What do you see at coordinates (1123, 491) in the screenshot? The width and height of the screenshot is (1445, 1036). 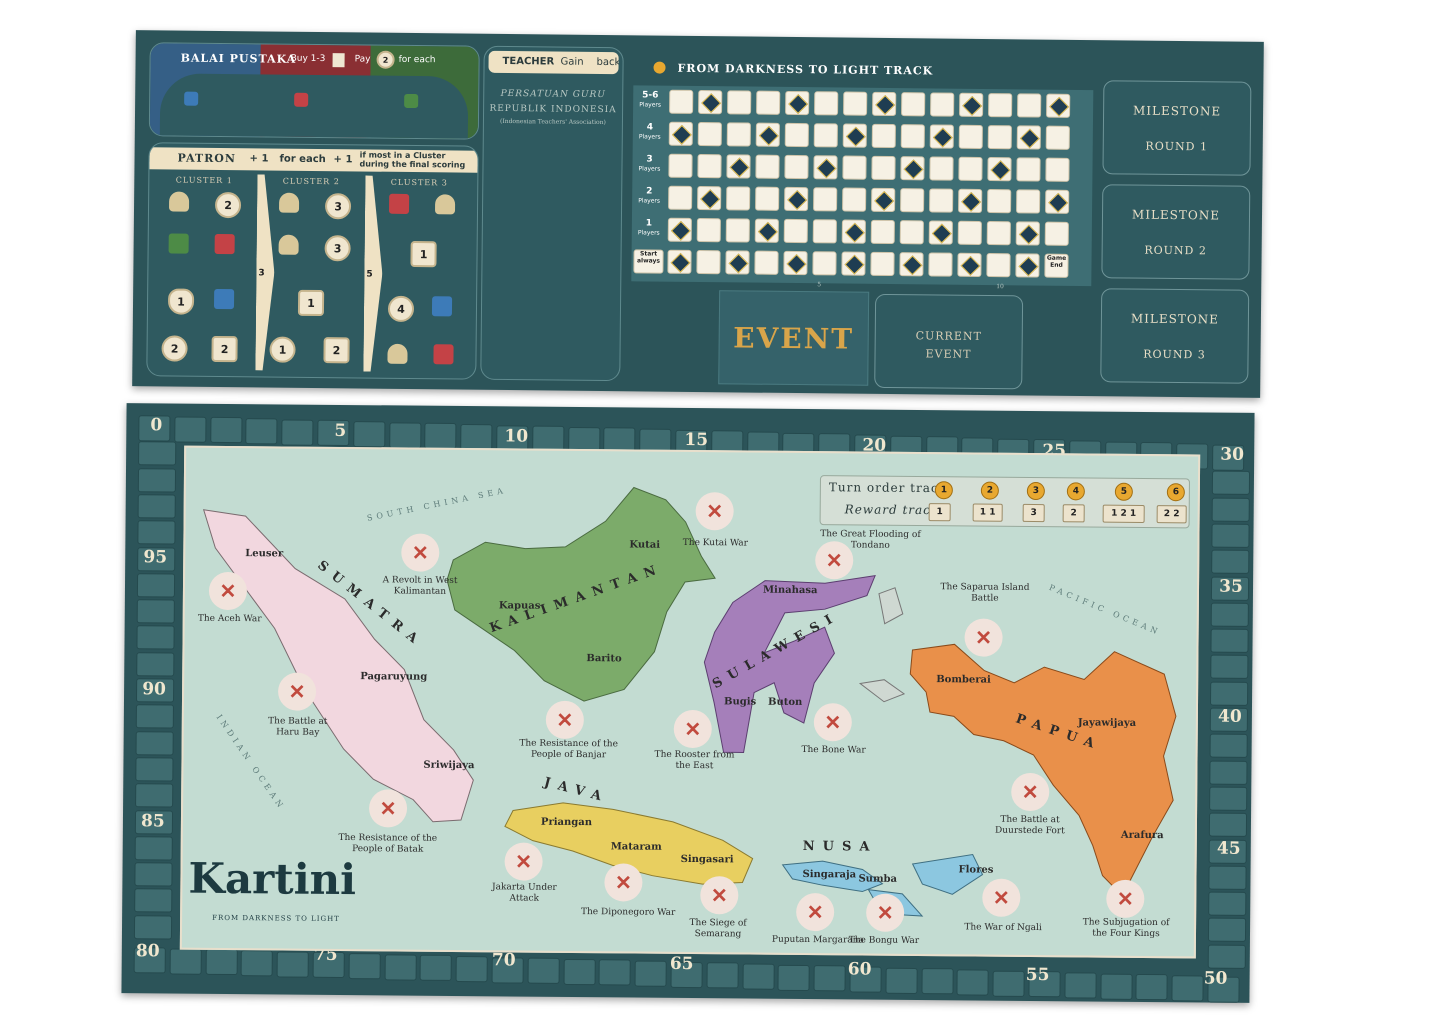 I see `turn-slot-5: 5` at bounding box center [1123, 491].